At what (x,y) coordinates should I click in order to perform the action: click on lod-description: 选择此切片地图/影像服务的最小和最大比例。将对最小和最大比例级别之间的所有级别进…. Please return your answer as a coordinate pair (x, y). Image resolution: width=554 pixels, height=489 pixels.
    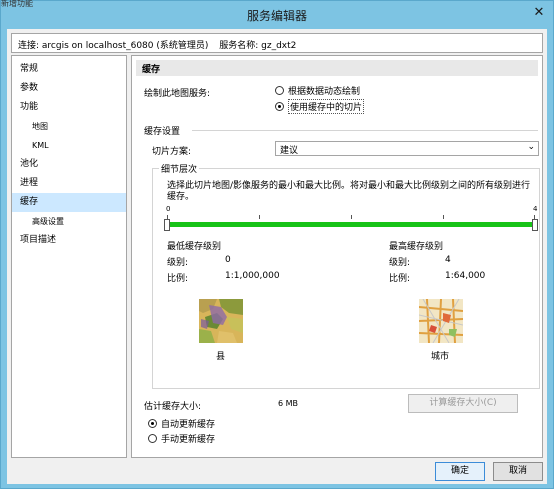
    Looking at the image, I should click on (349, 191).